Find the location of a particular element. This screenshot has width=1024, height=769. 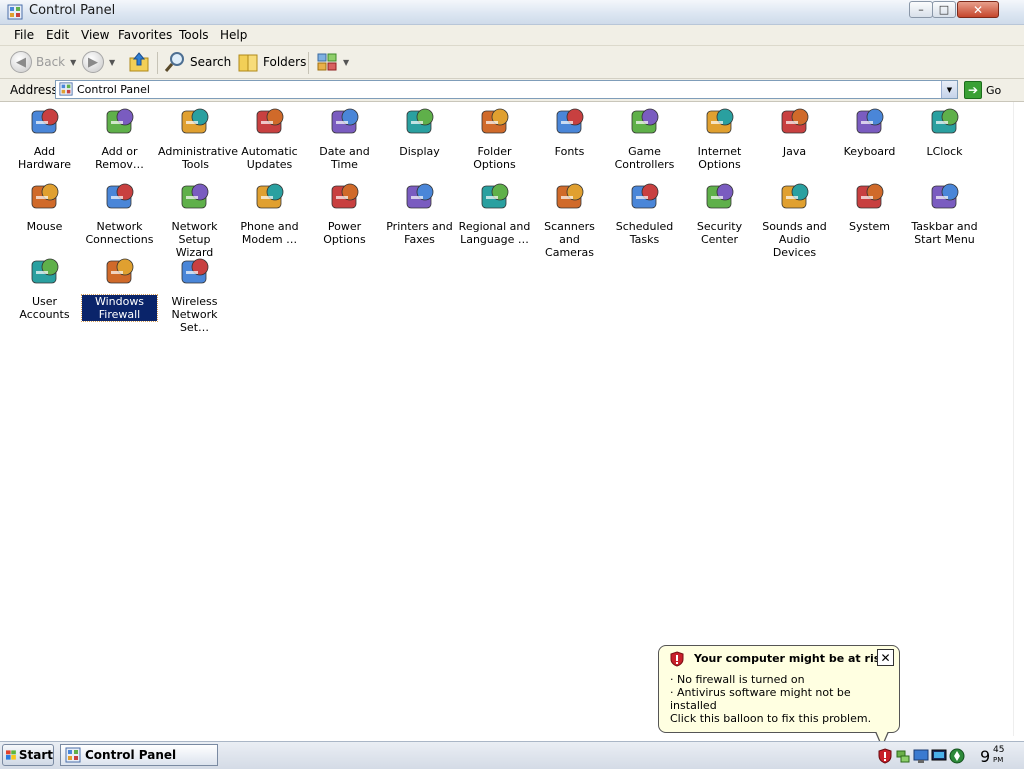

address-value: Control Panel is located at coordinates (113, 89).